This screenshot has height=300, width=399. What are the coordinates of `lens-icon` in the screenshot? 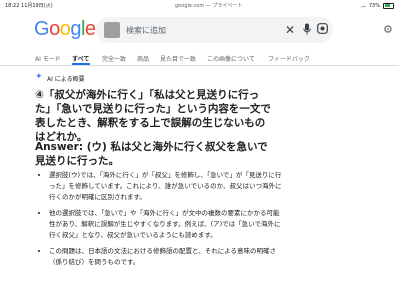 It's located at (322, 30).